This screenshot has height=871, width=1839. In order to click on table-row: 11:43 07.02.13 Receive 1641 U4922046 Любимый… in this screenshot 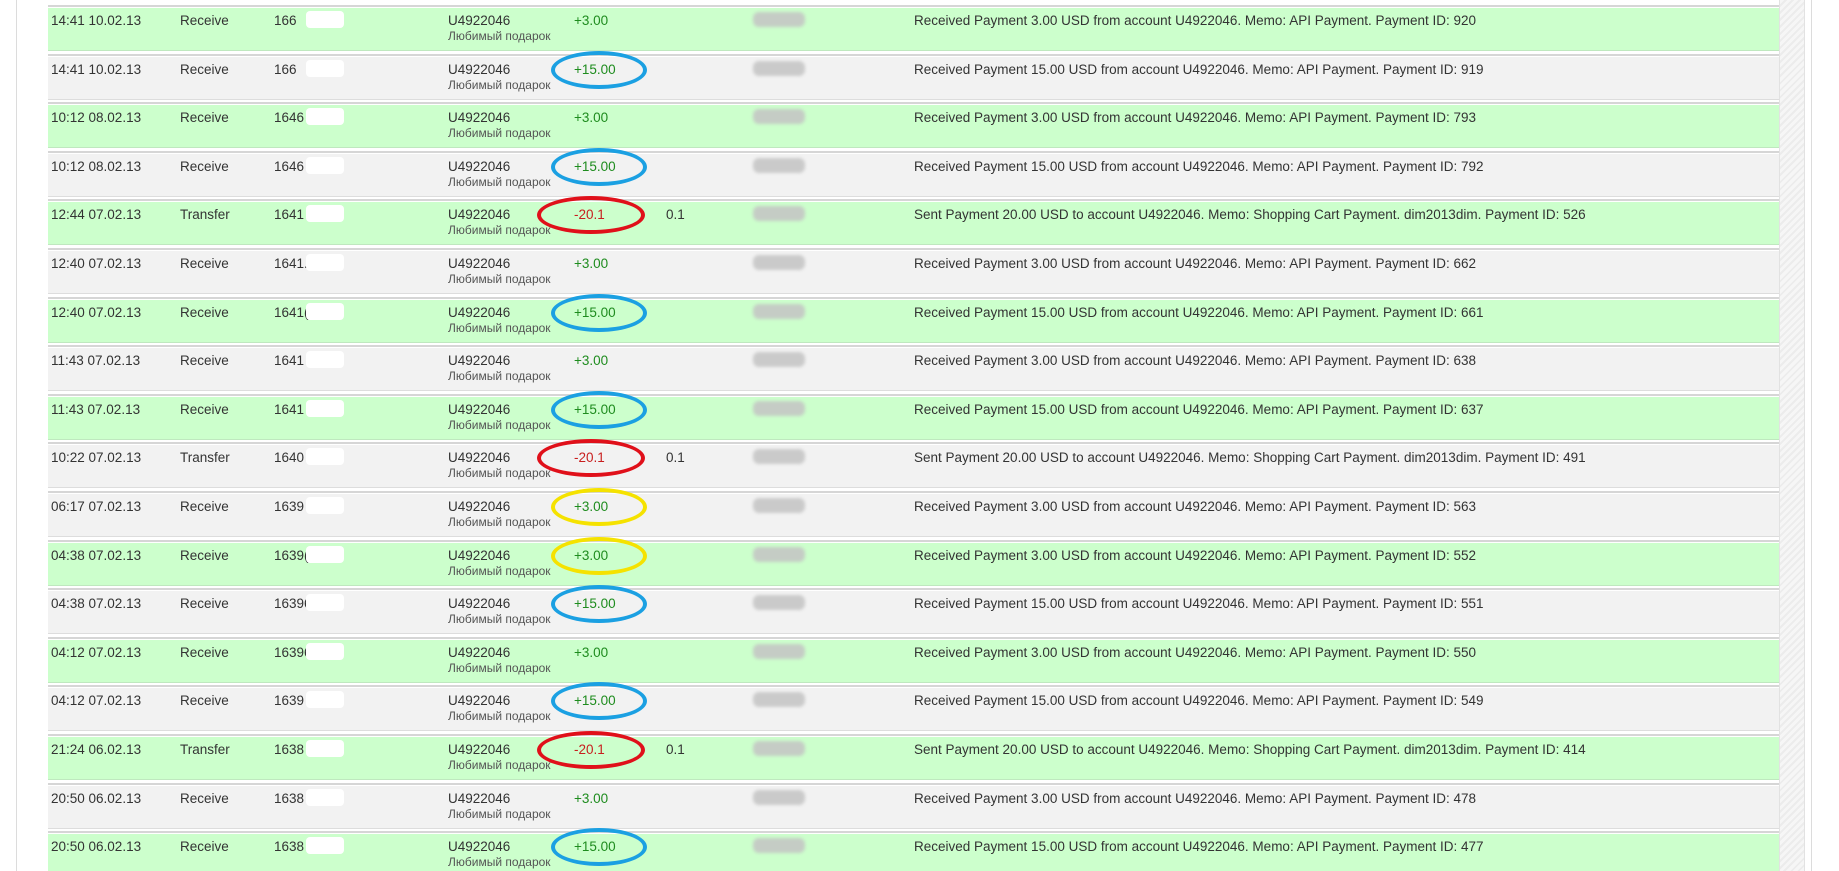, I will do `click(920, 368)`.